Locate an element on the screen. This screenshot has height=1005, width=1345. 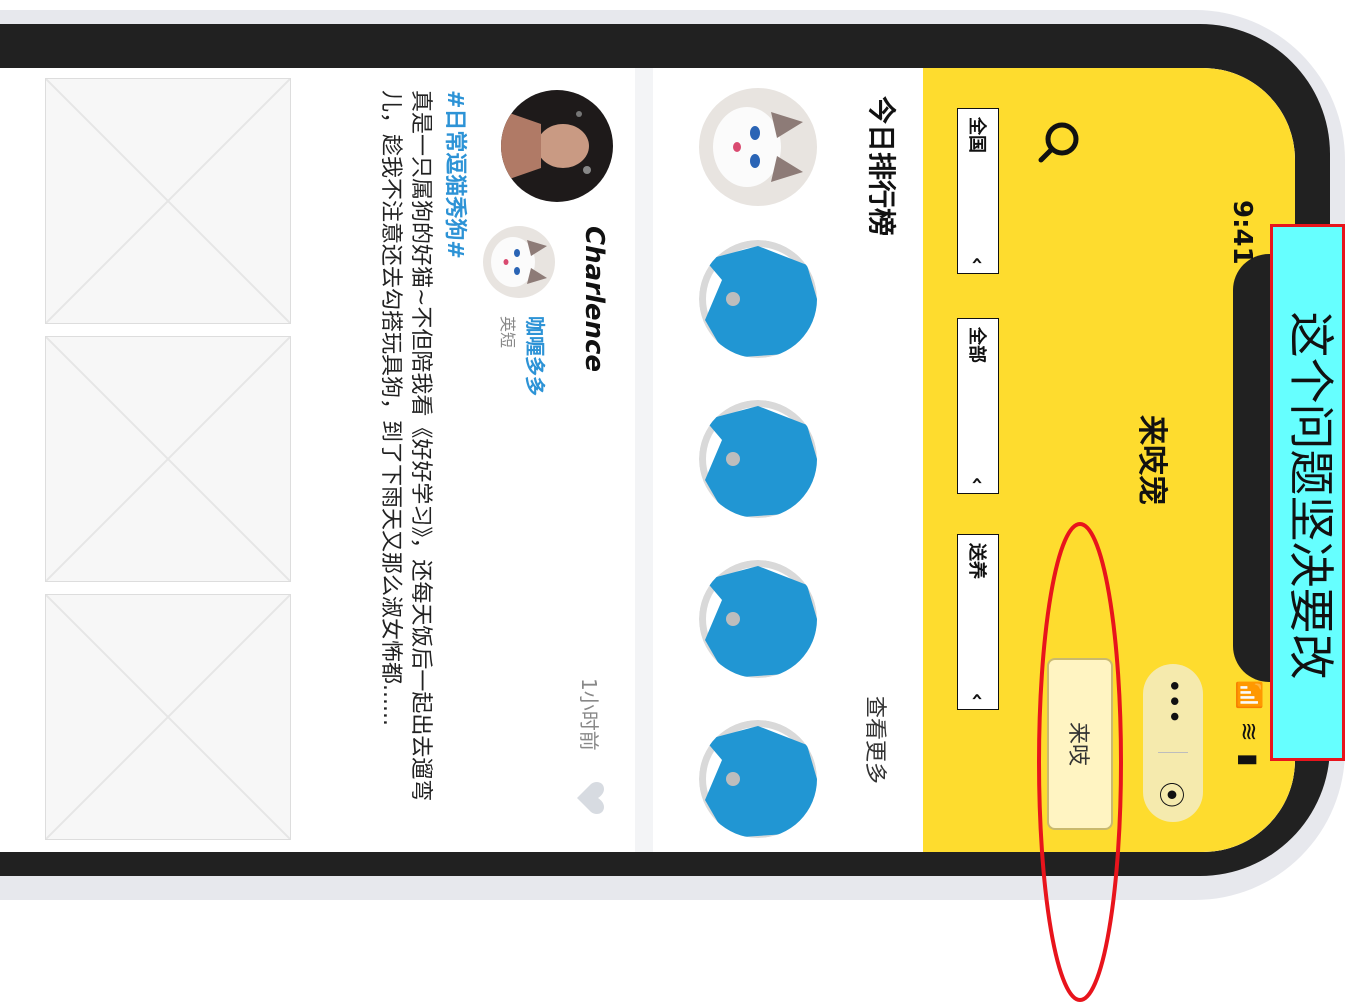
ranking-title: 今日排行榜 is located at coordinates (881, 166).